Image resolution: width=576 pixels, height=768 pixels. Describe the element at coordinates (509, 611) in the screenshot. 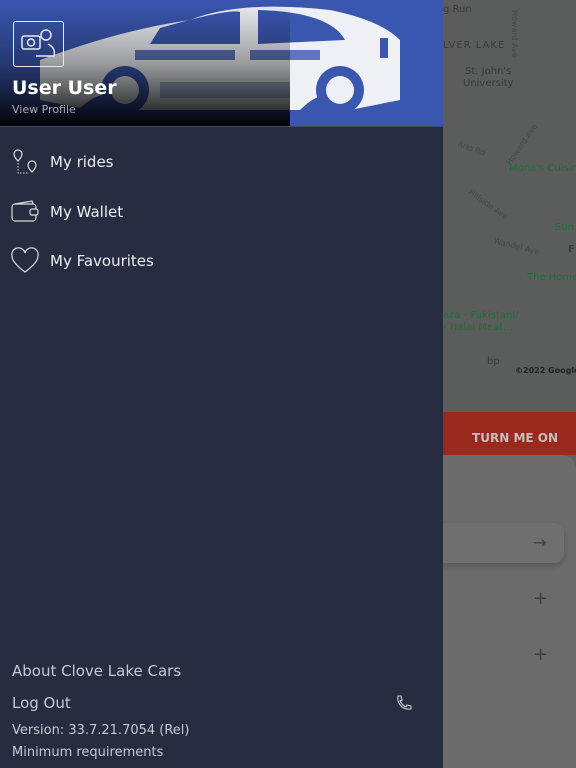

I see `booking-card` at that location.